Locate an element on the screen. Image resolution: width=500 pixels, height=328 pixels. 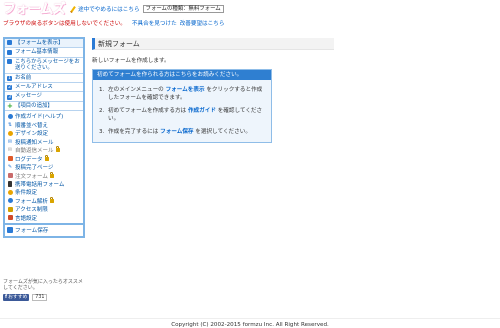
sidebar-item-complete-page: ✎ 投稿完了ページ is located at coordinates (44, 167).